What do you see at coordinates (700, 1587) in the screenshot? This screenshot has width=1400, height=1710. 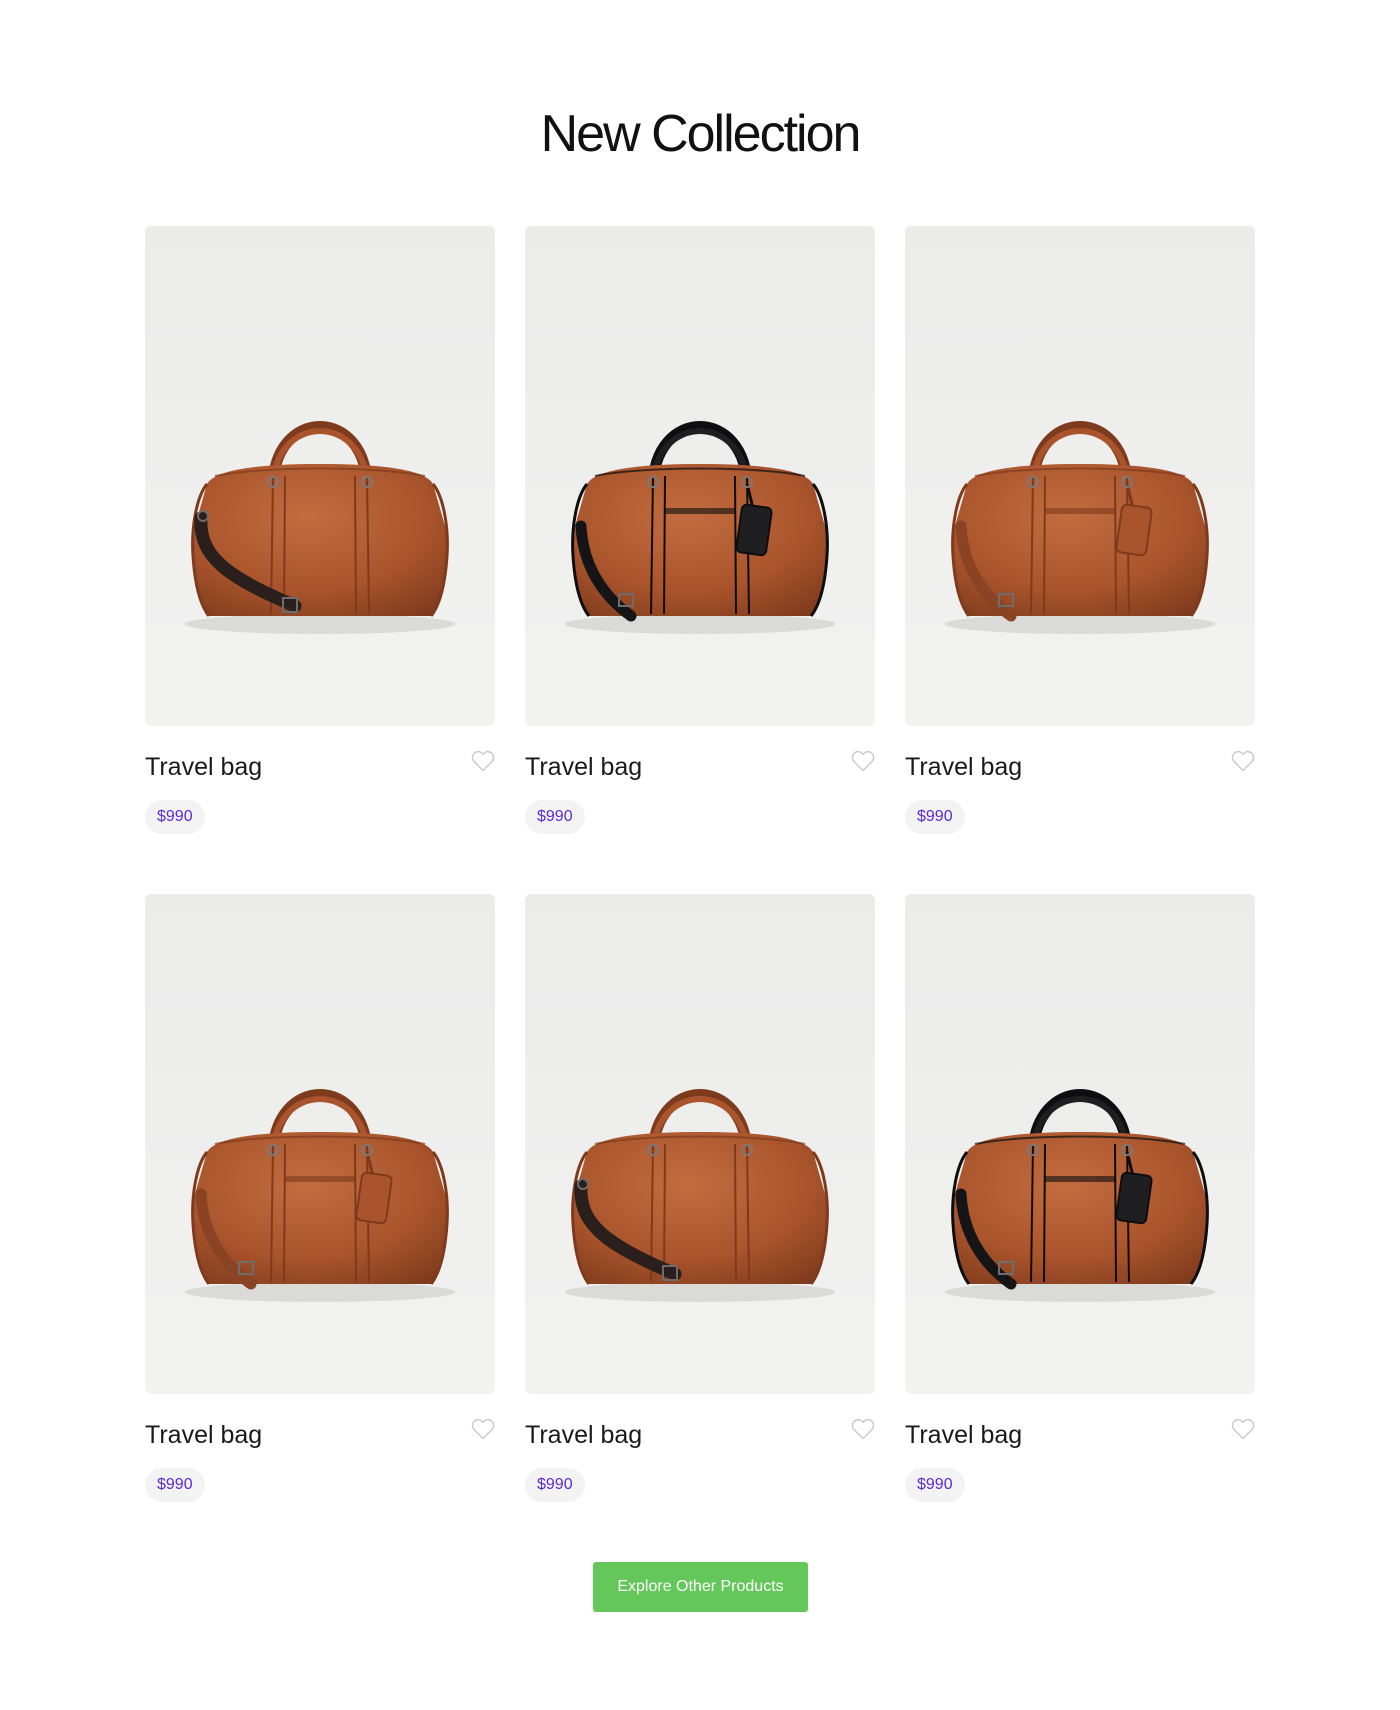 I see `explore-other-products-button: Explore Other Products` at bounding box center [700, 1587].